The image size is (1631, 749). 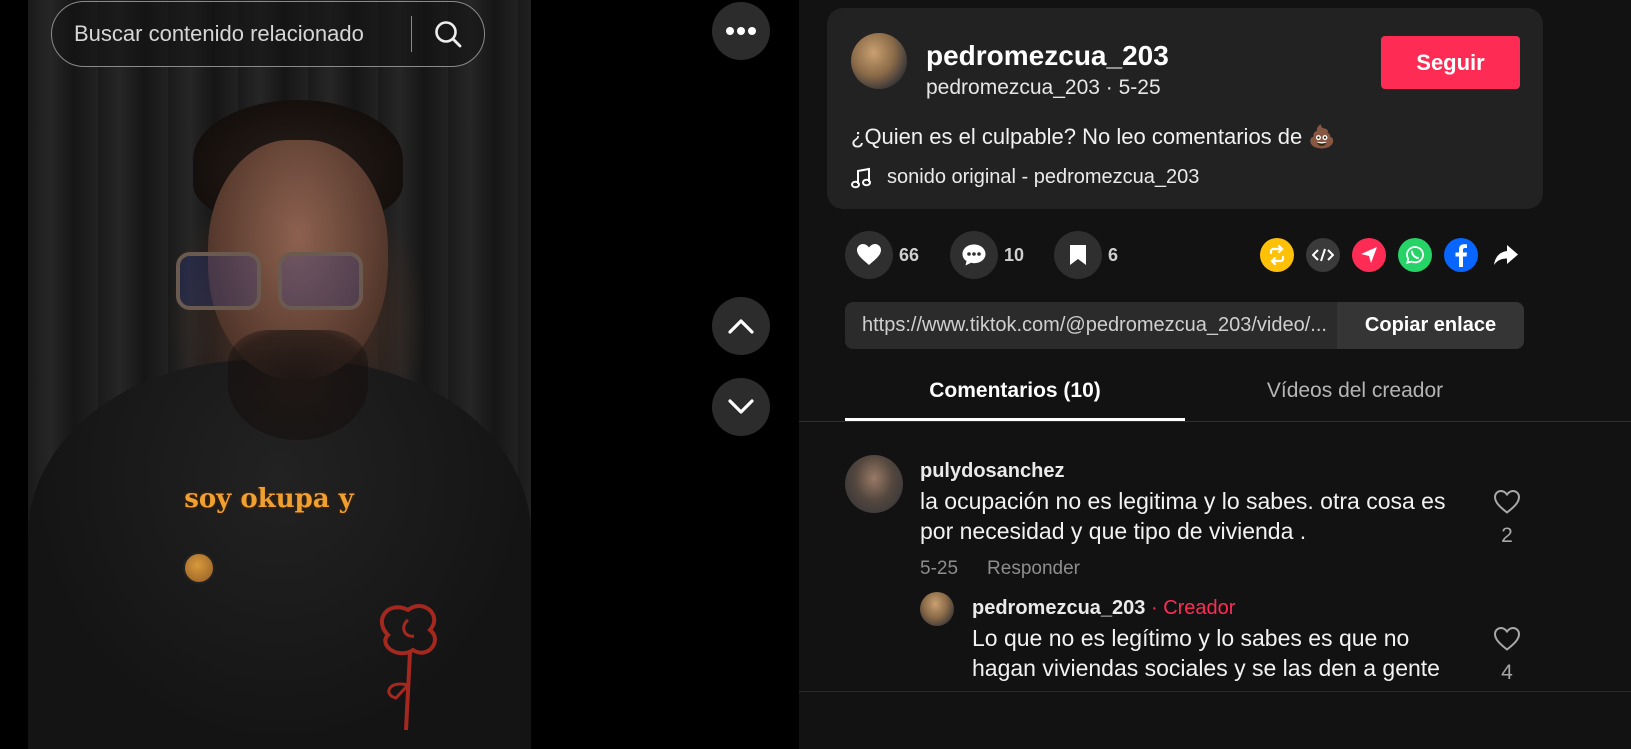 I want to click on video-person-glasses-left, so click(x=218, y=281).